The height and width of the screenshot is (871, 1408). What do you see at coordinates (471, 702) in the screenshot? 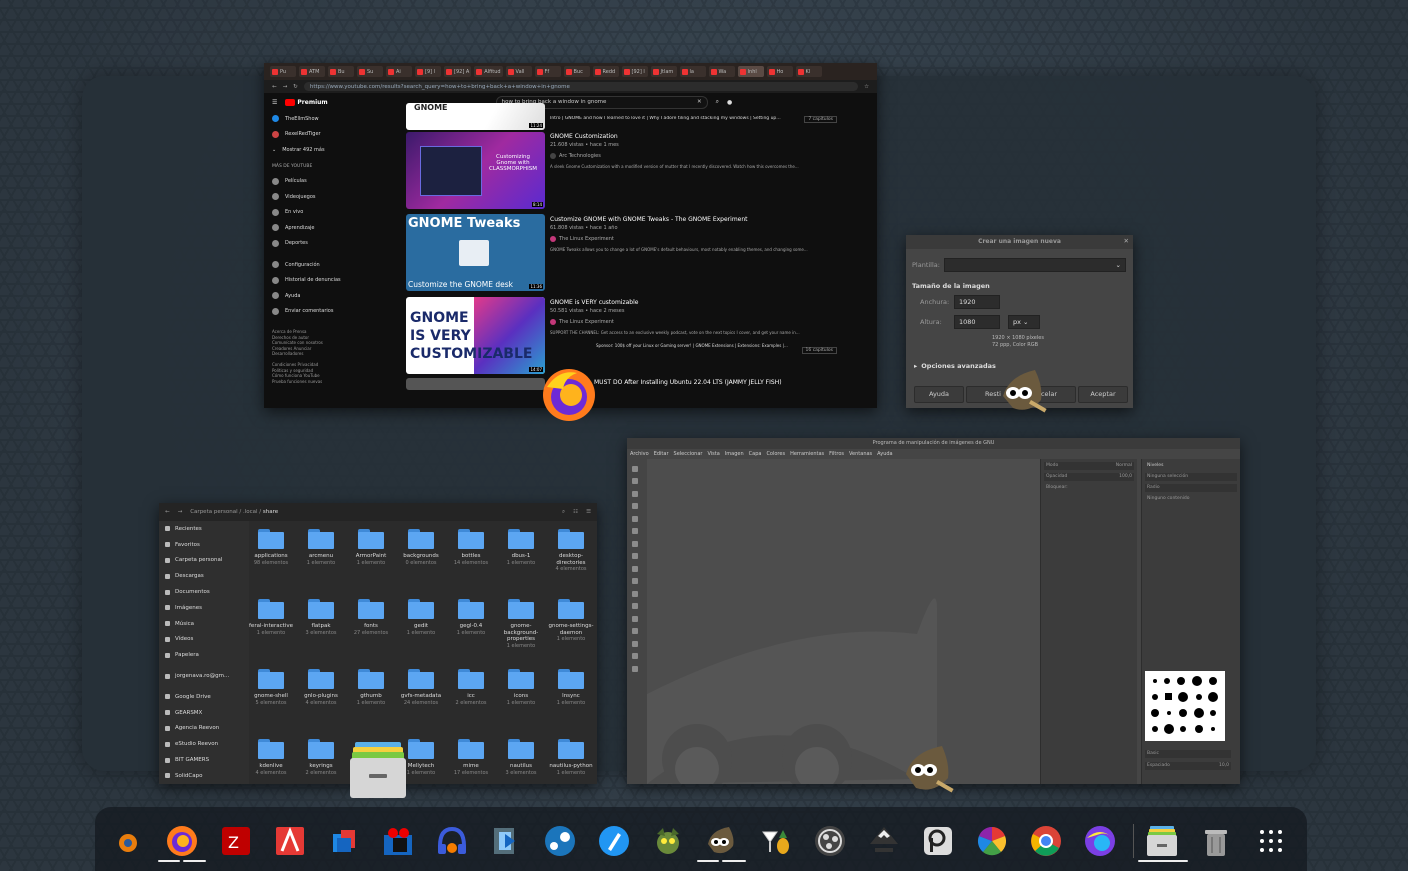
I see `folder-item: icc 2 elementos` at bounding box center [471, 702].